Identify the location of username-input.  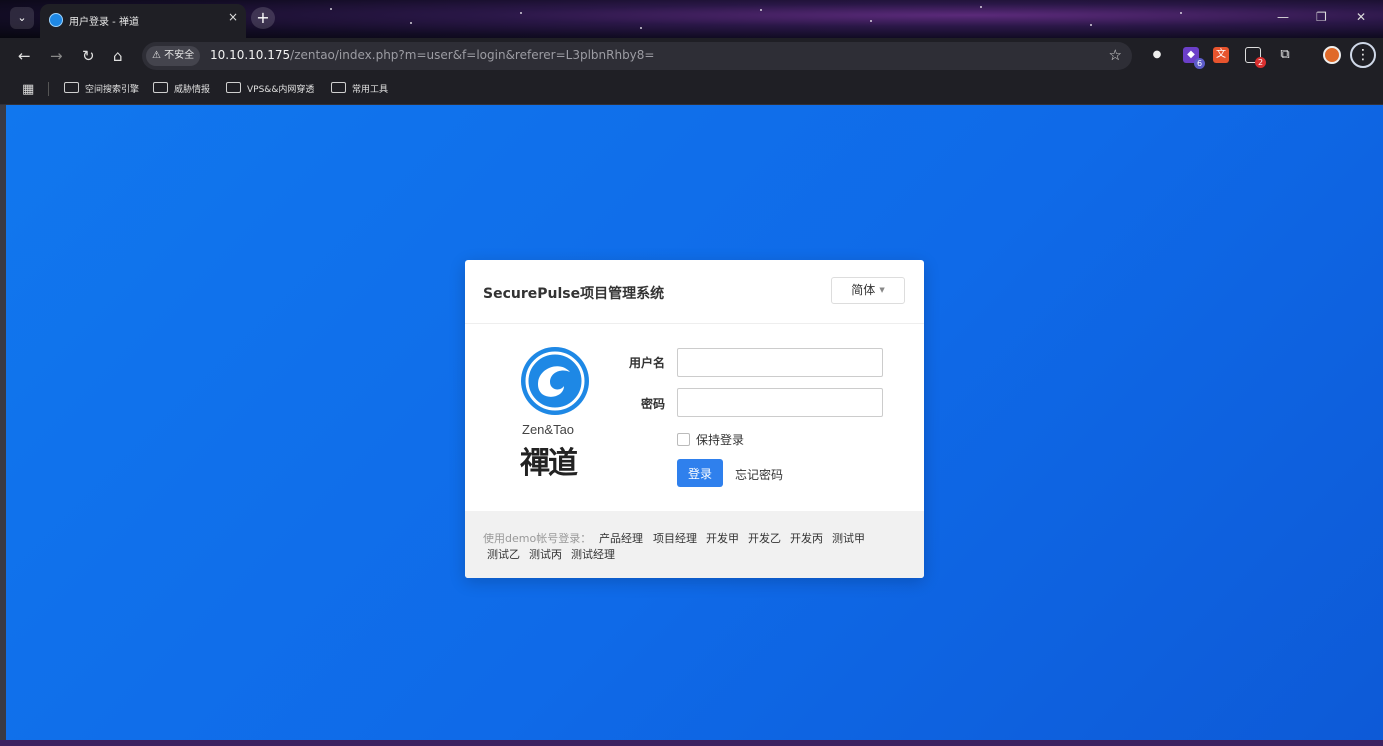
(780, 362).